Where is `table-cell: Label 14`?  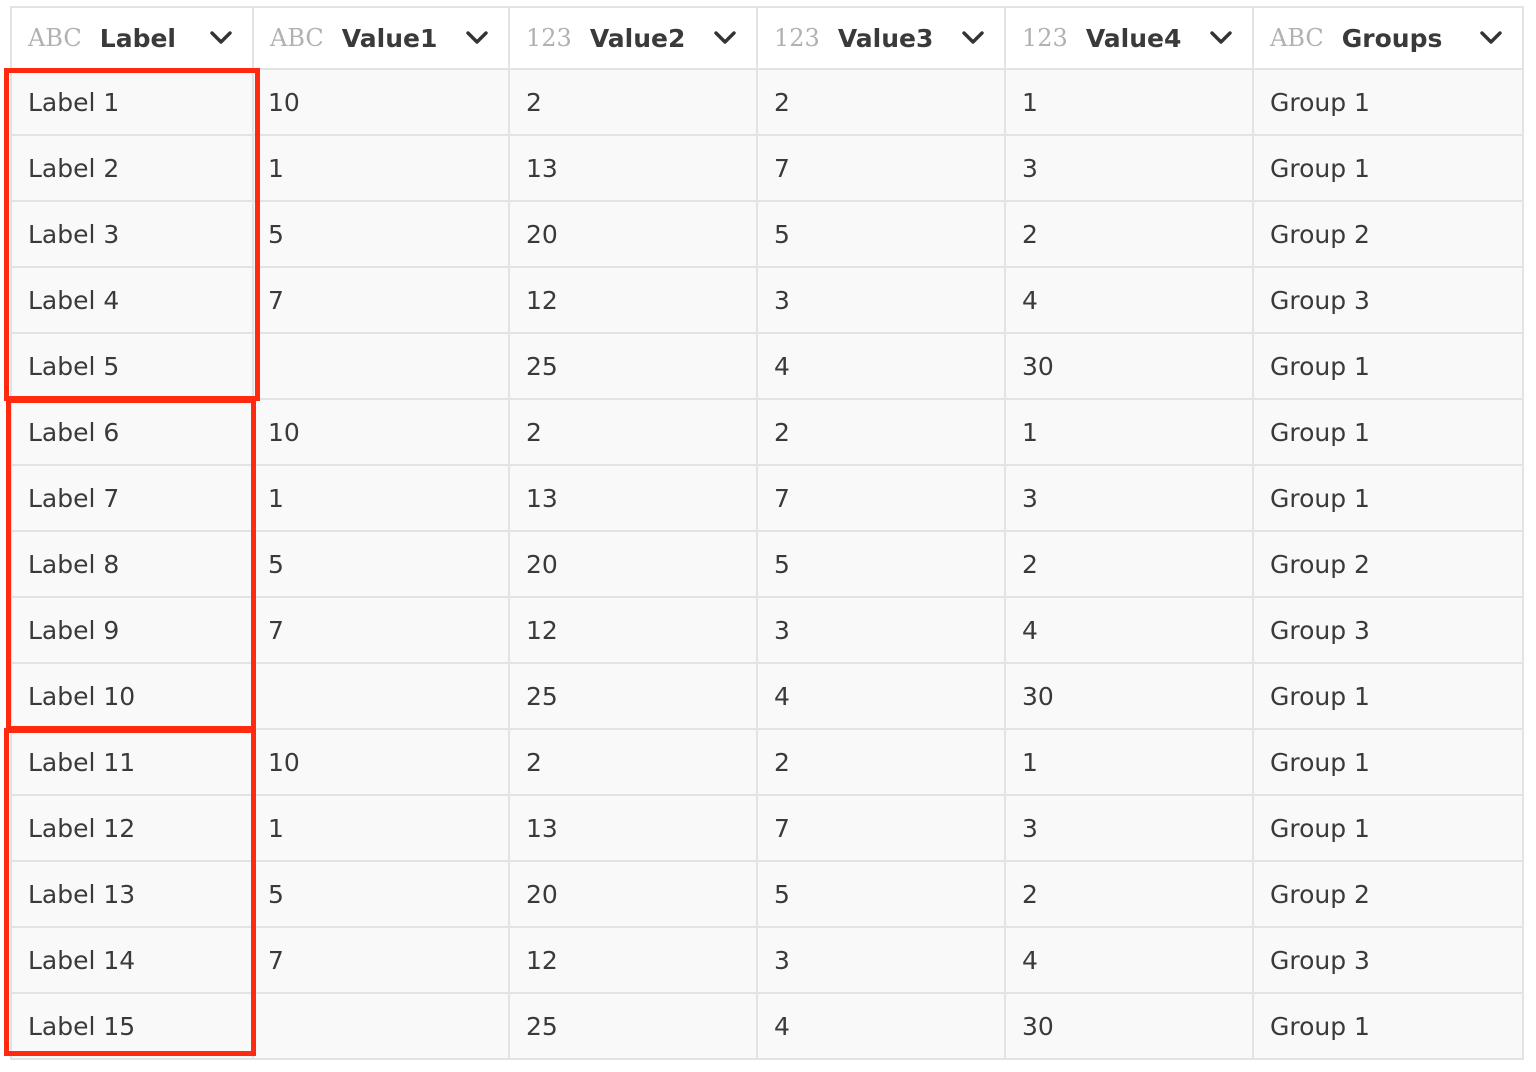
table-cell: Label 14 is located at coordinates (133, 960).